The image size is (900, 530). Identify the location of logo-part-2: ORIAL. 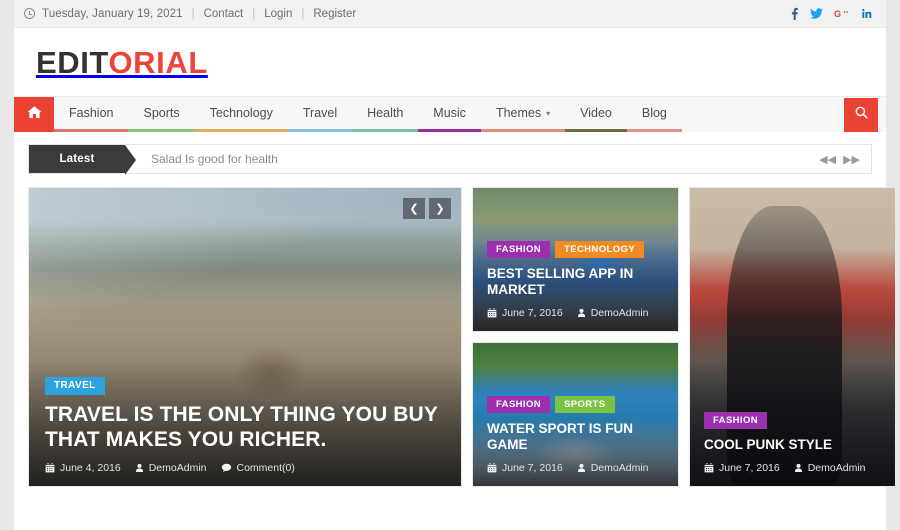
(158, 62).